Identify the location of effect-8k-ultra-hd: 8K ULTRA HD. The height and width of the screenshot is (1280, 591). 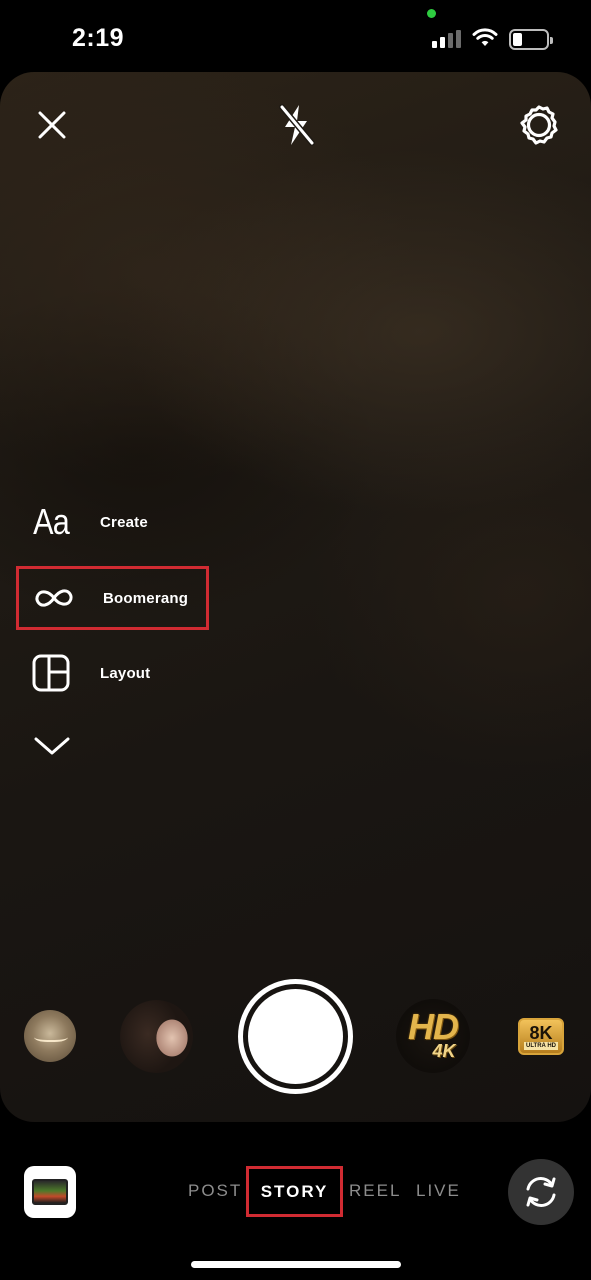
(541, 1036).